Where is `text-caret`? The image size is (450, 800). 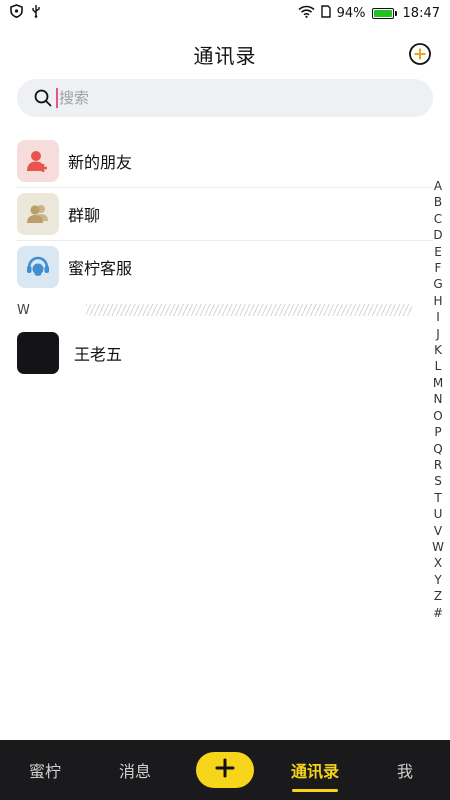 text-caret is located at coordinates (57, 98).